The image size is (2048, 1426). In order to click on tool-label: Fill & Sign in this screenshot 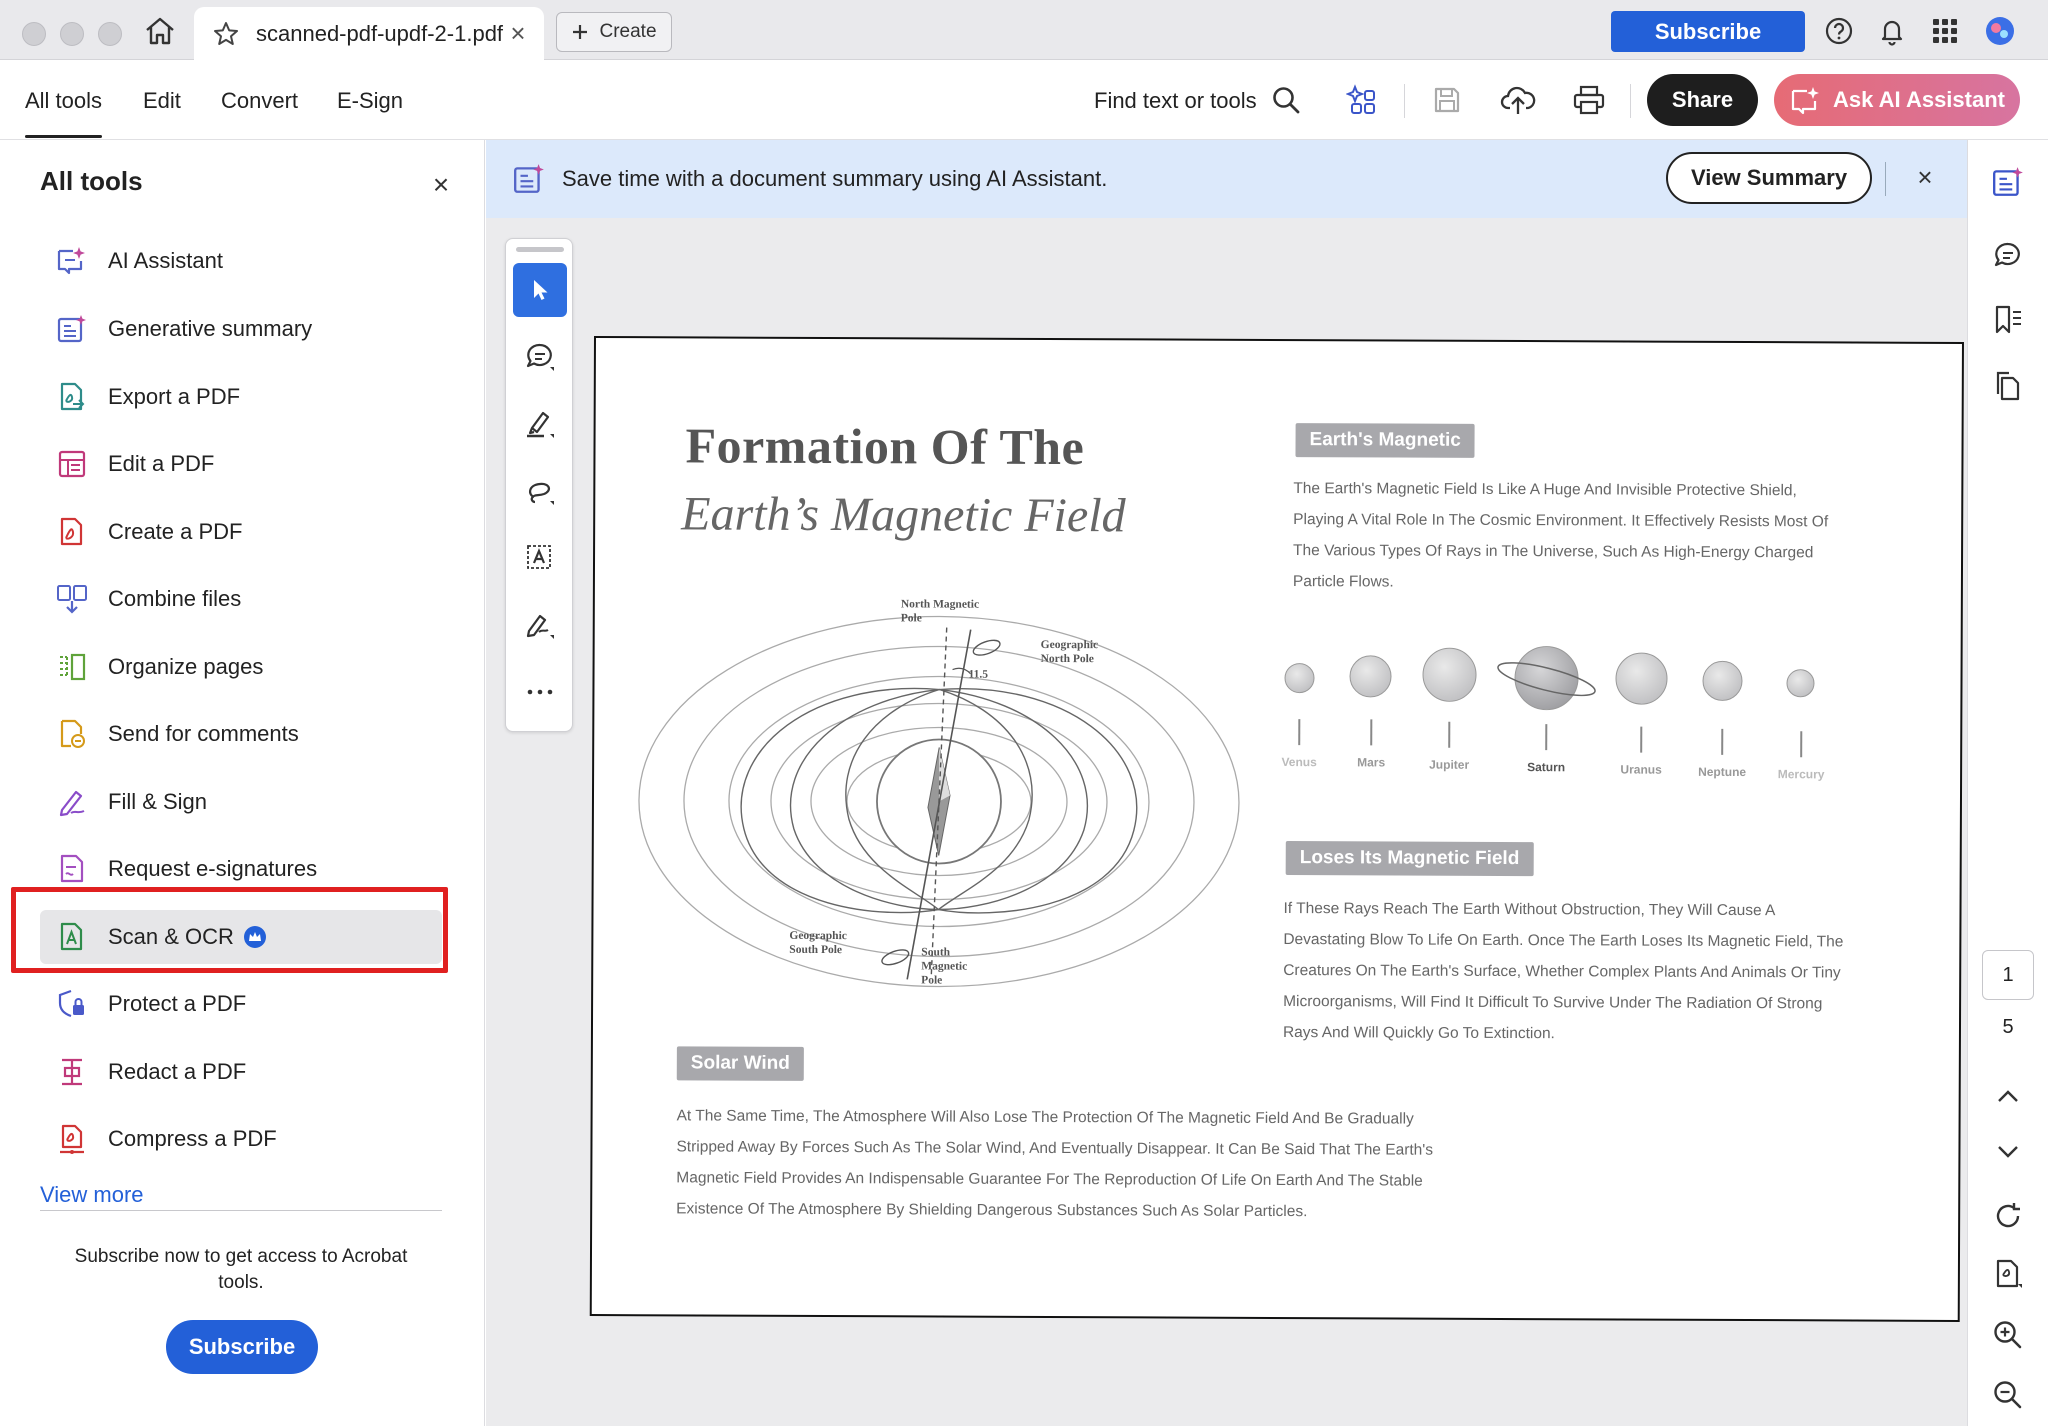, I will do `click(158, 801)`.